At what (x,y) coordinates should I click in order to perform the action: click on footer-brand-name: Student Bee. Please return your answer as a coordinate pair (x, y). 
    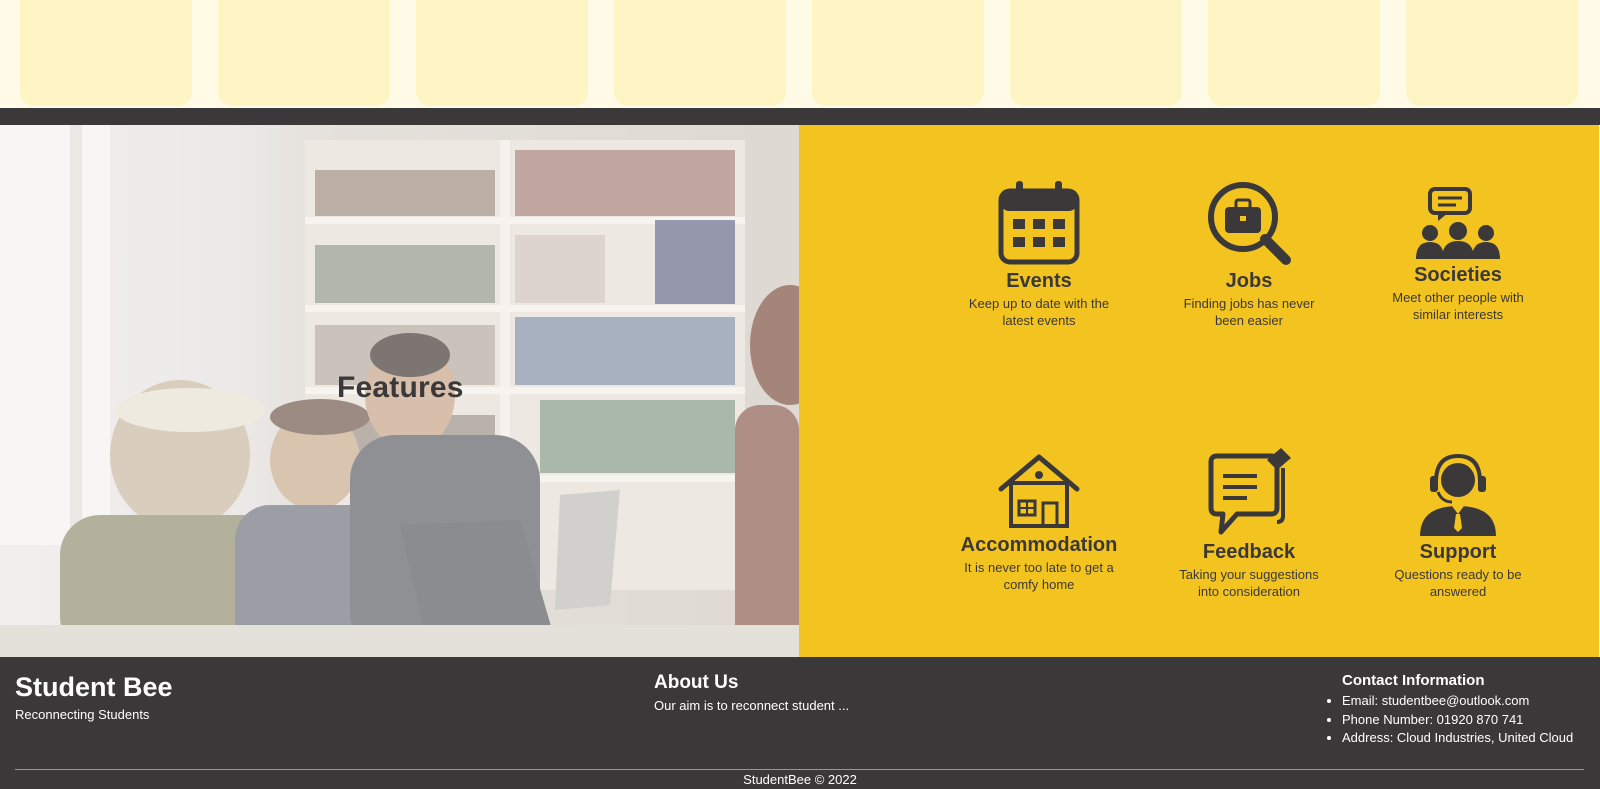
    Looking at the image, I should click on (94, 687).